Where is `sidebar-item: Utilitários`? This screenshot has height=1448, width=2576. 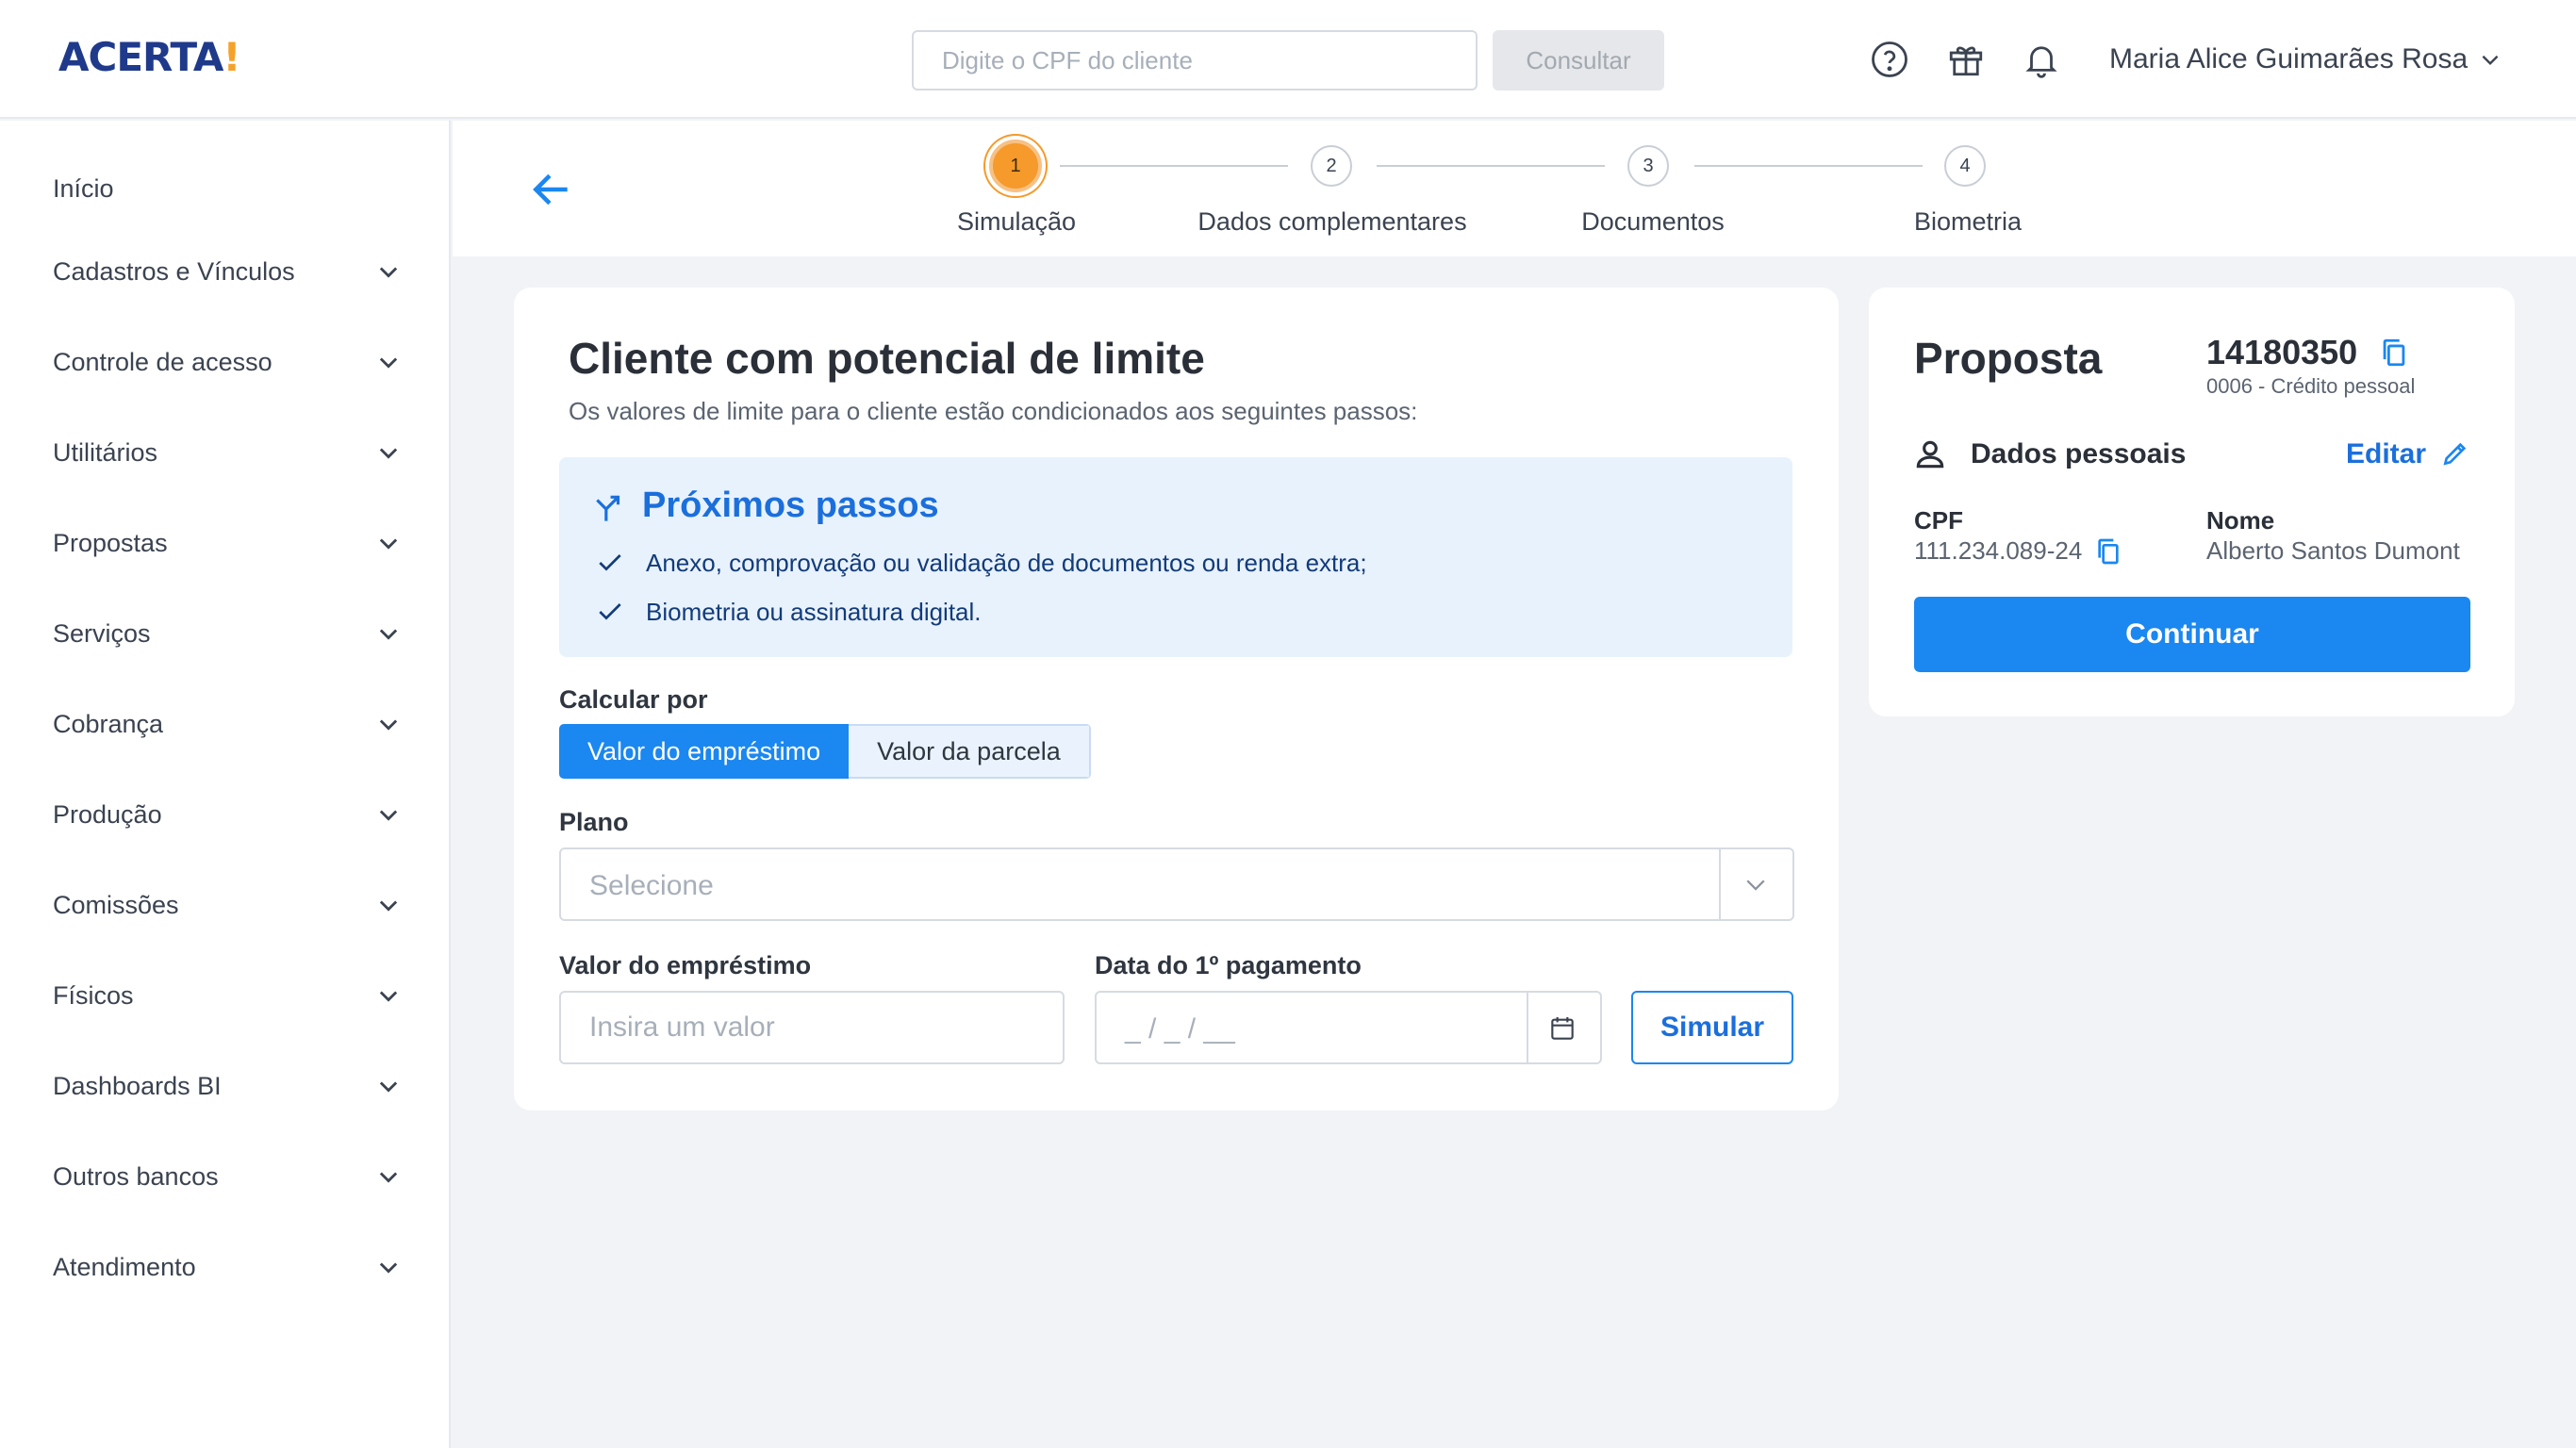 sidebar-item: Utilitários is located at coordinates (227, 452).